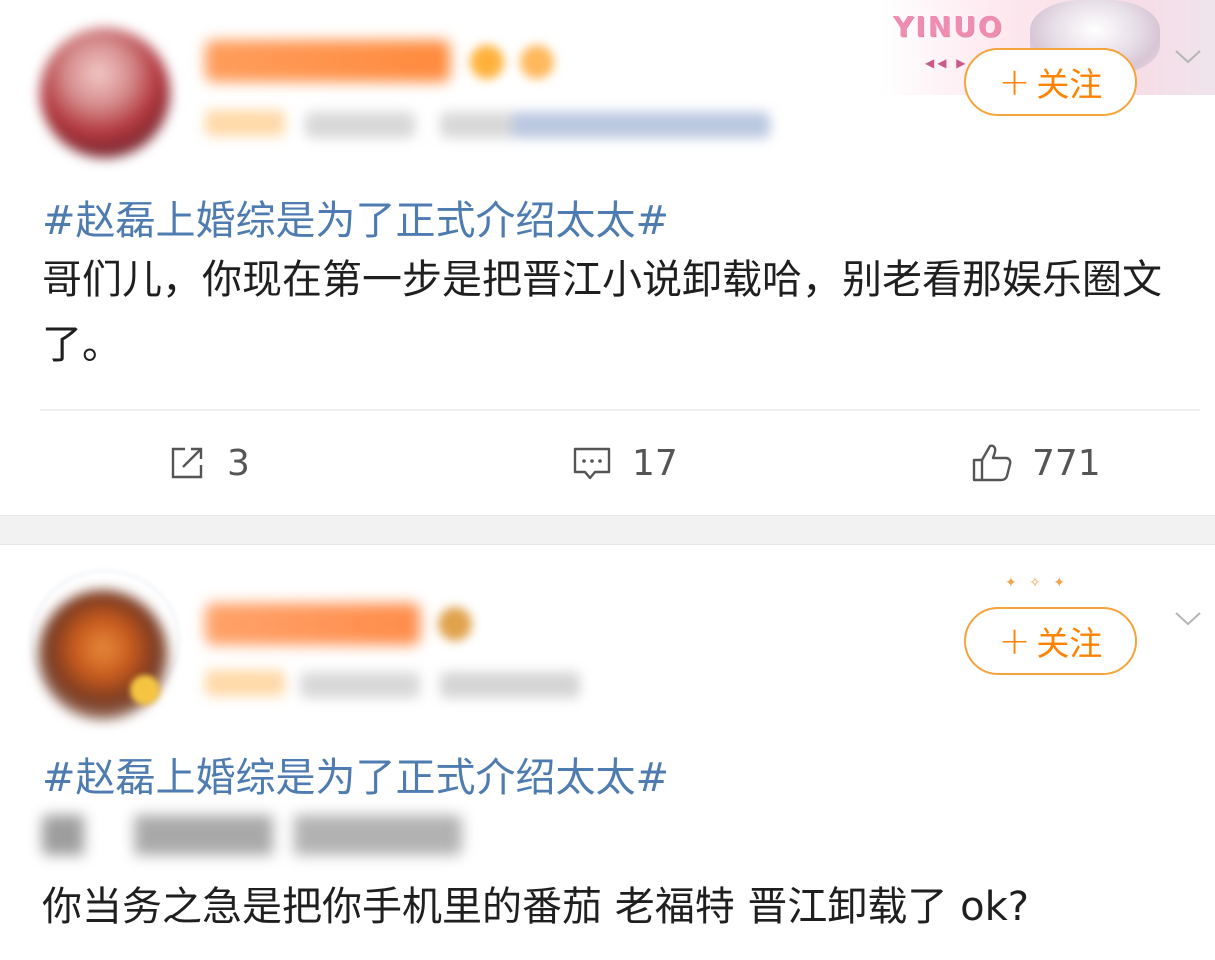  What do you see at coordinates (607, 530) in the screenshot?
I see `post-separator` at bounding box center [607, 530].